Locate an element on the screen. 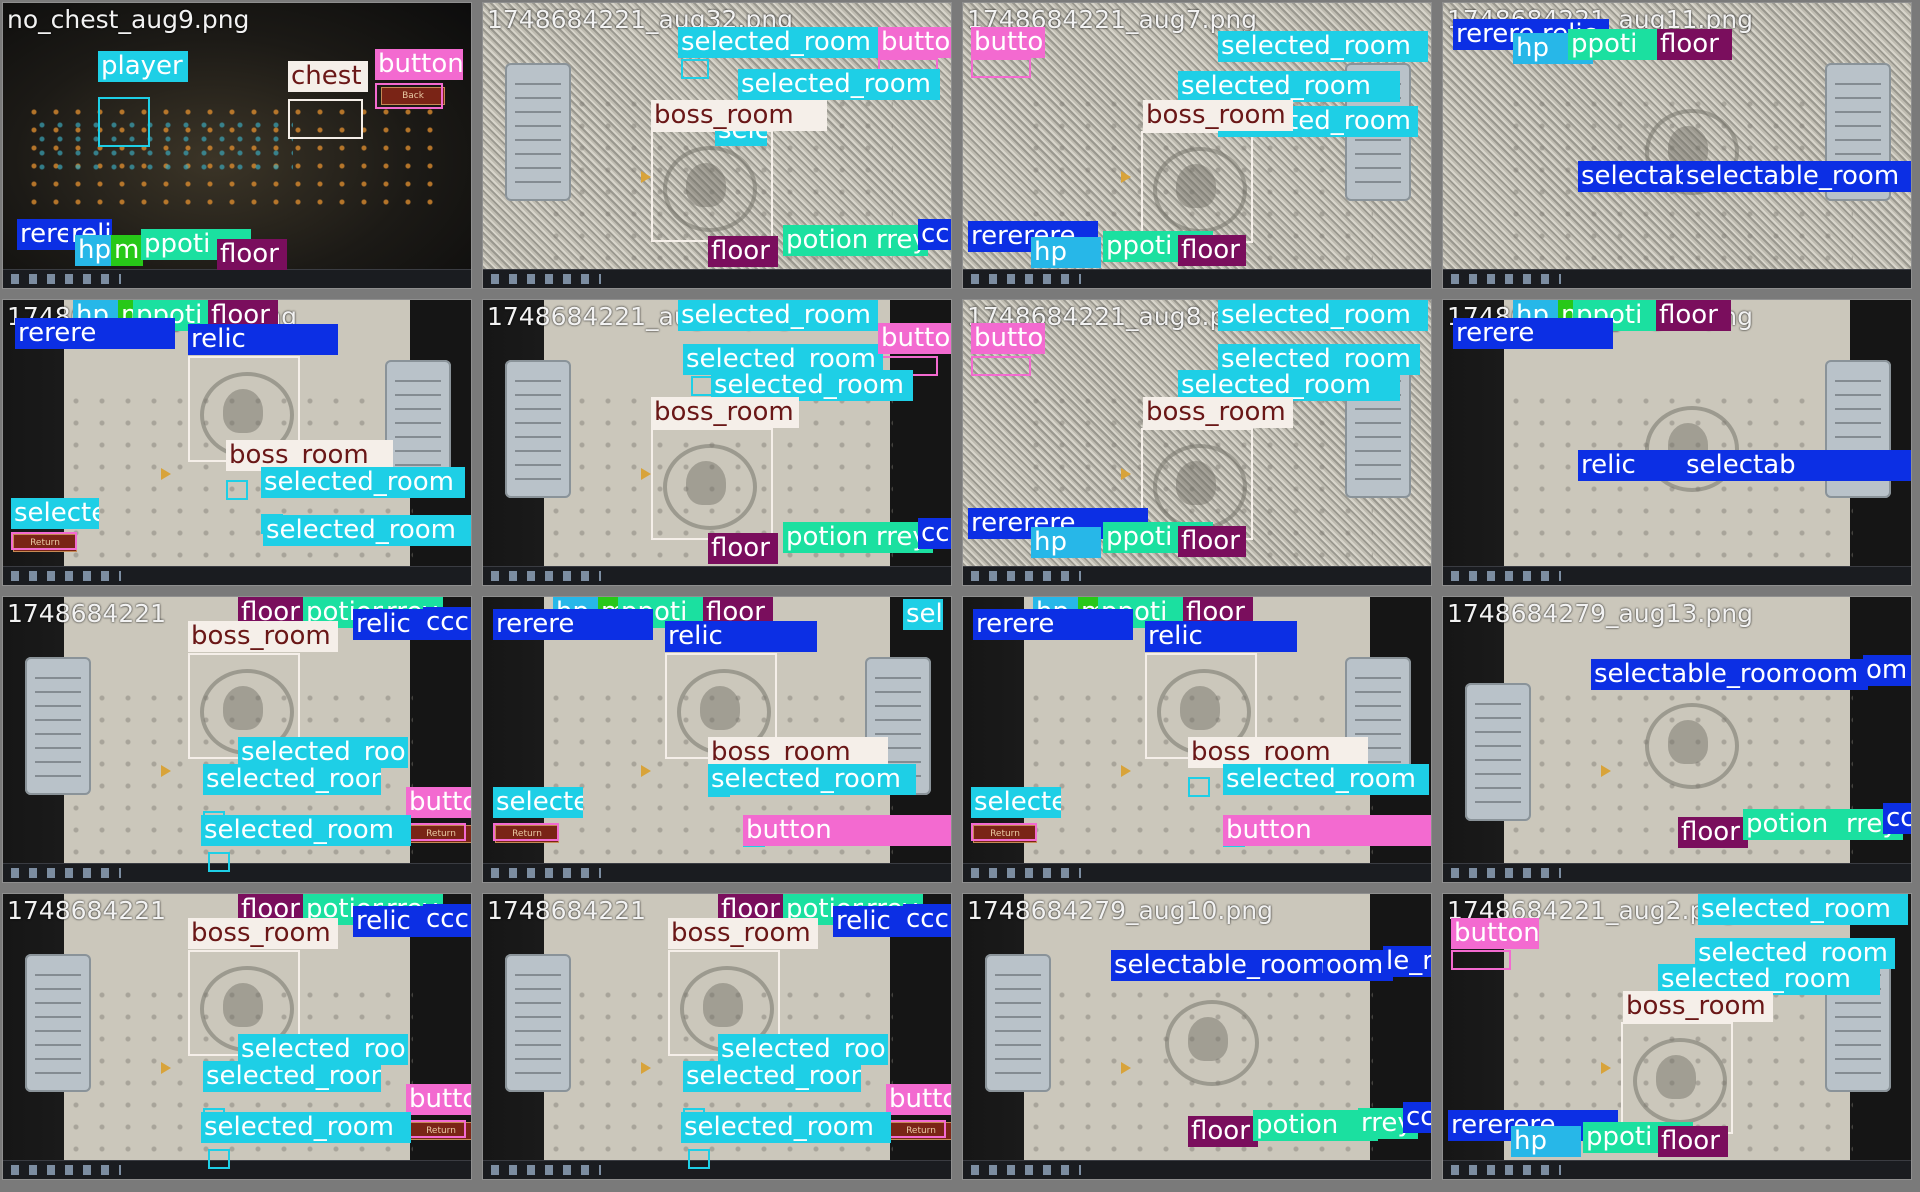  detection-label: le_room is located at coordinates (1407, 961).